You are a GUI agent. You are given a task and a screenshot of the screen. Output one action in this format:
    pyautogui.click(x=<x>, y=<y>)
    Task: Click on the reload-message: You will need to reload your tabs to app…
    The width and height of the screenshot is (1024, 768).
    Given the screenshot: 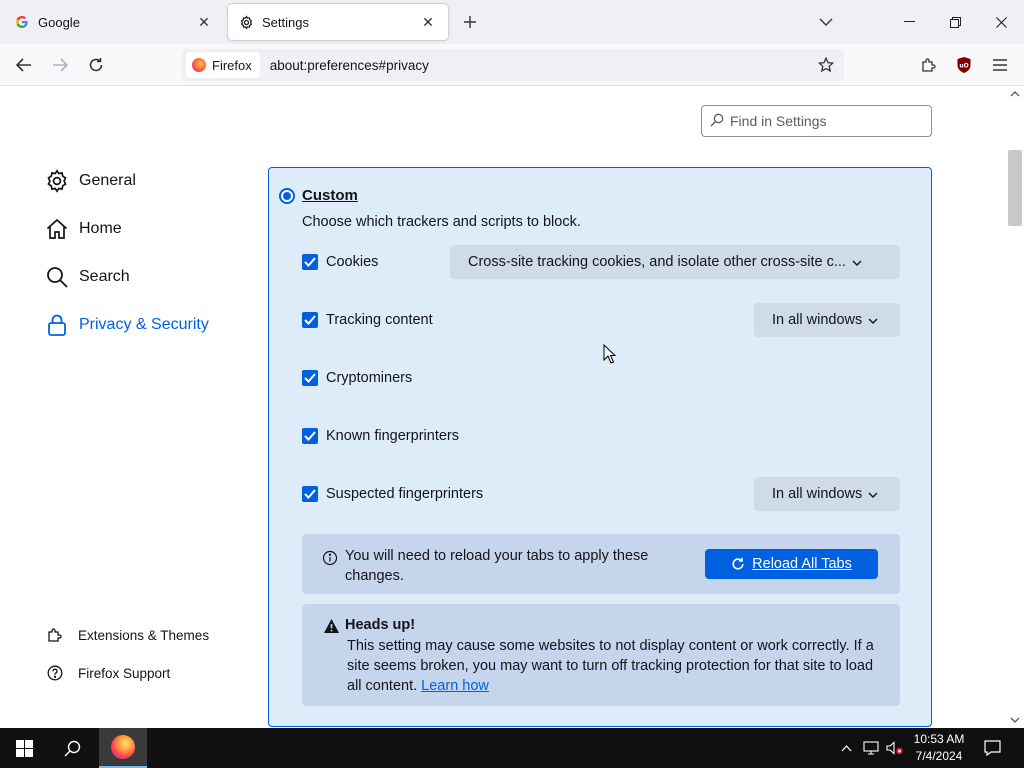 What is the action you would take?
    pyautogui.click(x=497, y=566)
    